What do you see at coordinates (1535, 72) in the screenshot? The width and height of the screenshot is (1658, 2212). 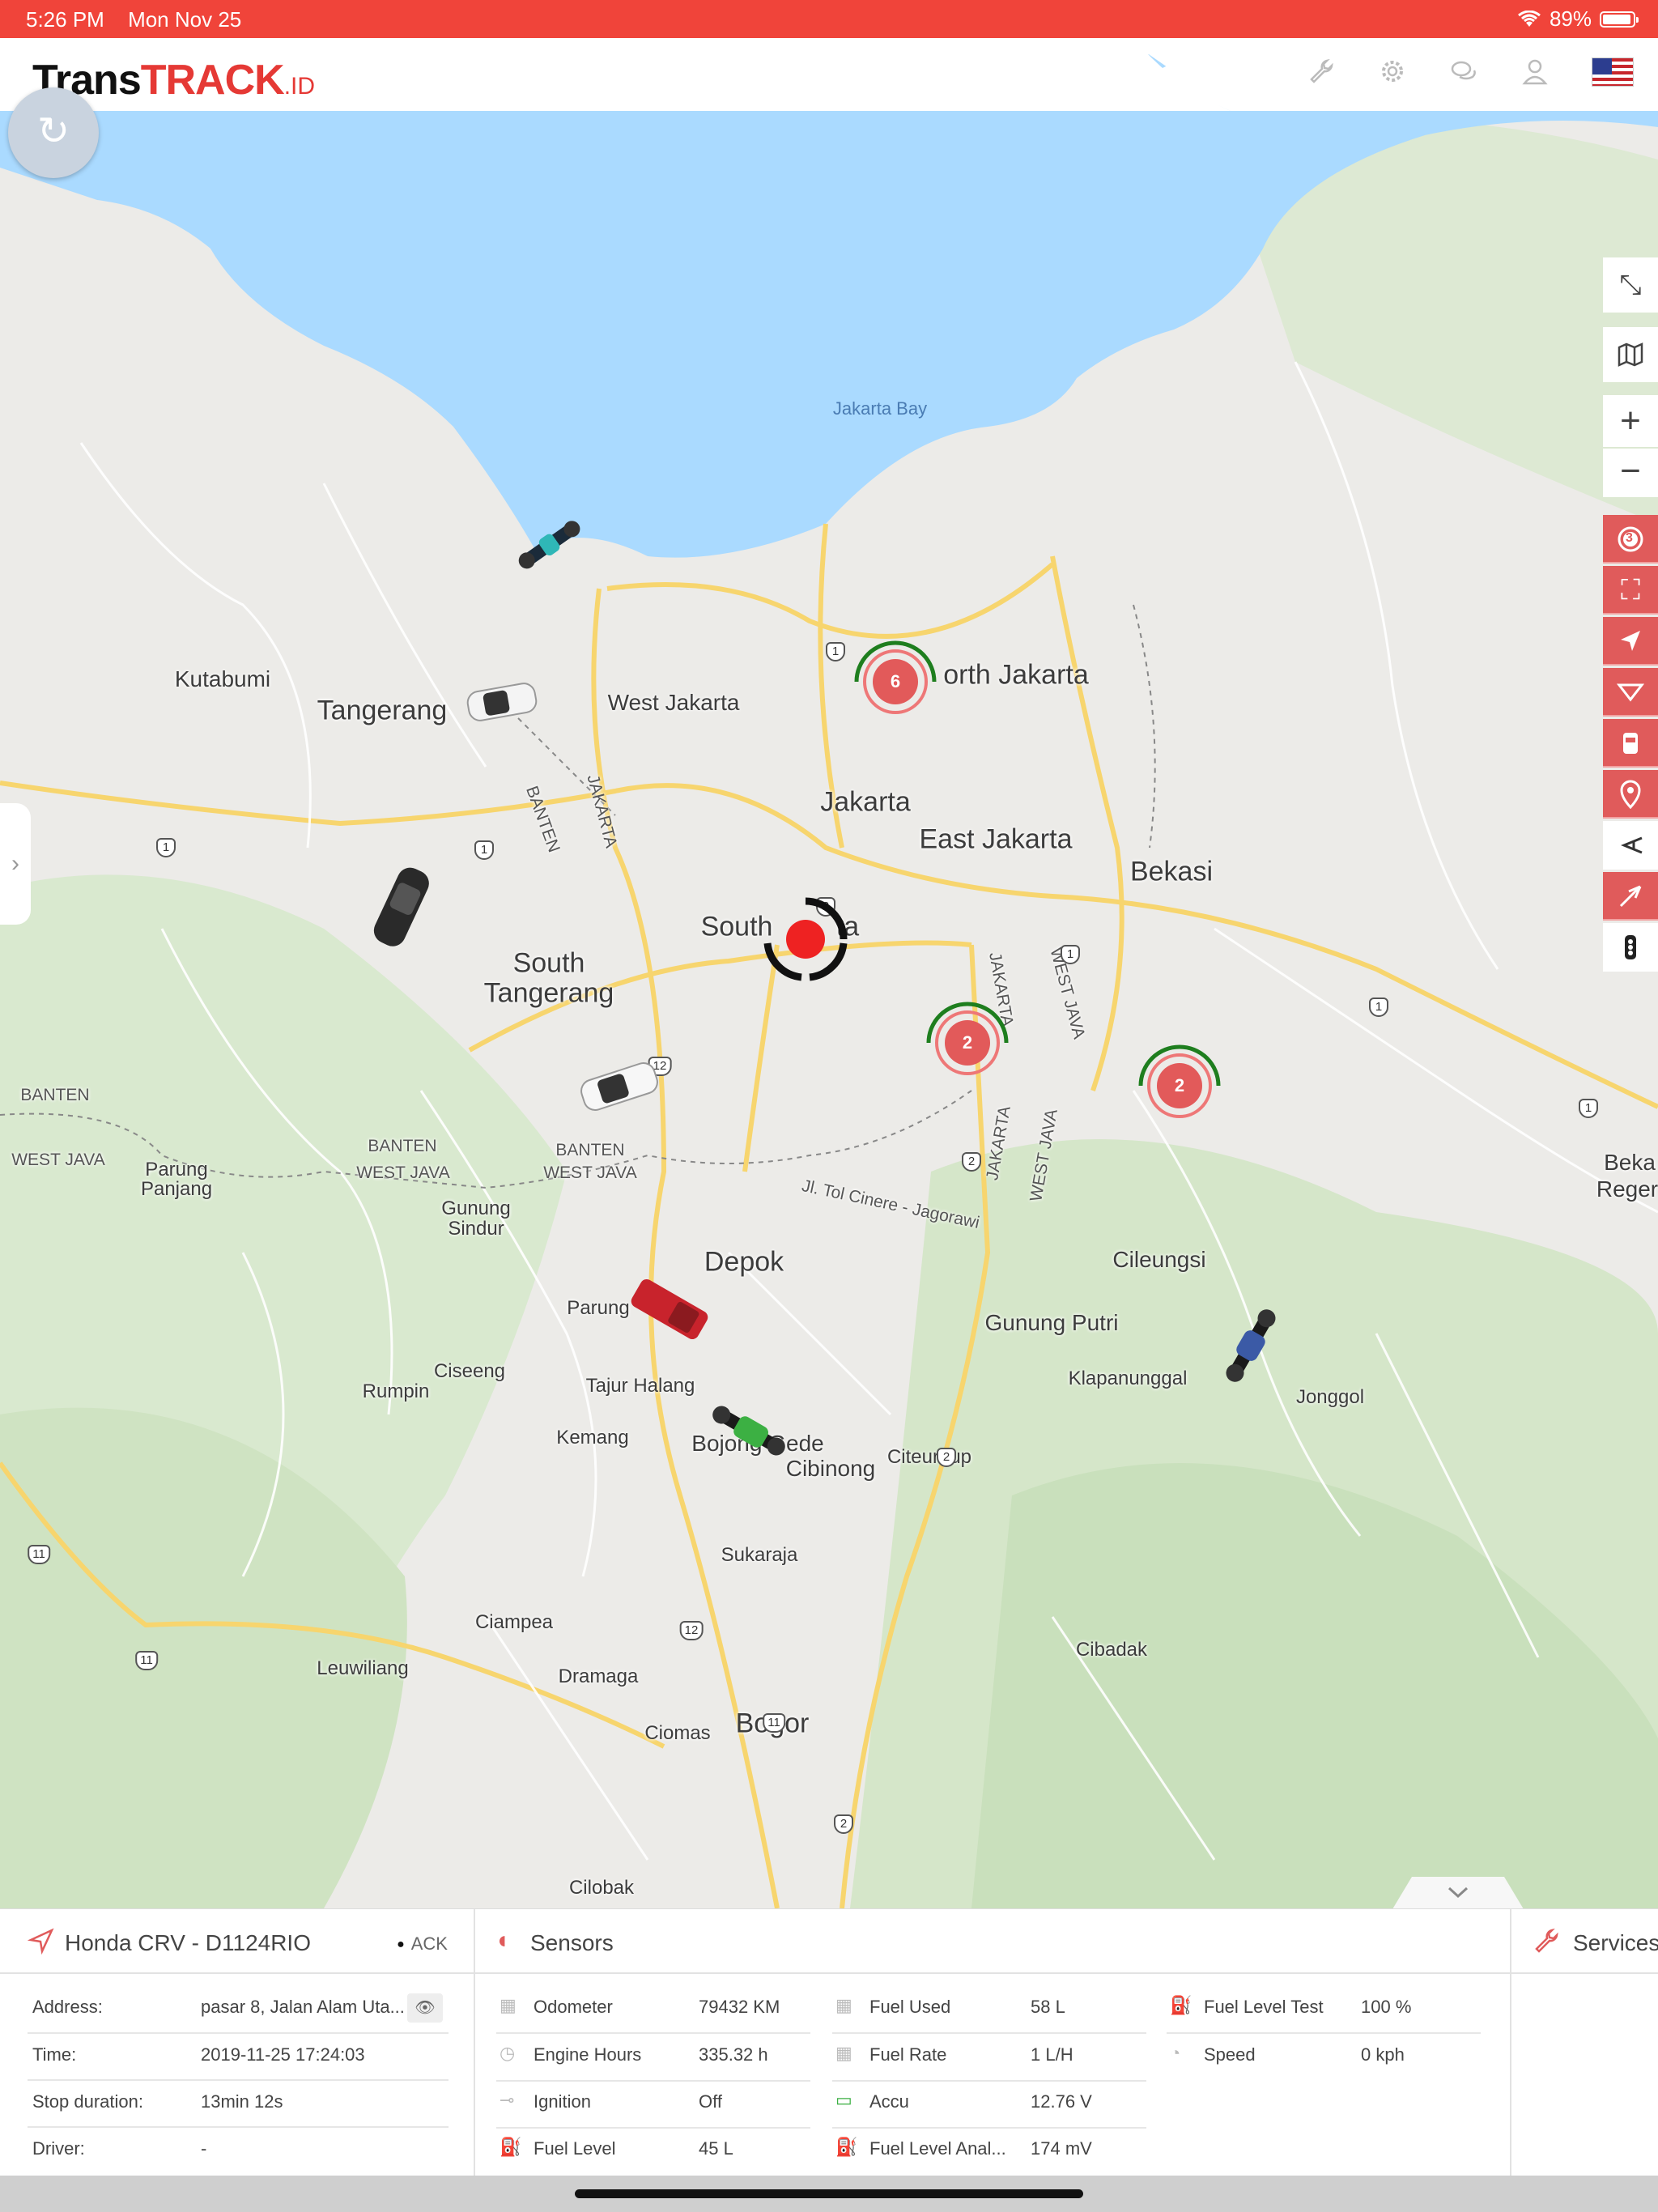 I see `user-icon` at bounding box center [1535, 72].